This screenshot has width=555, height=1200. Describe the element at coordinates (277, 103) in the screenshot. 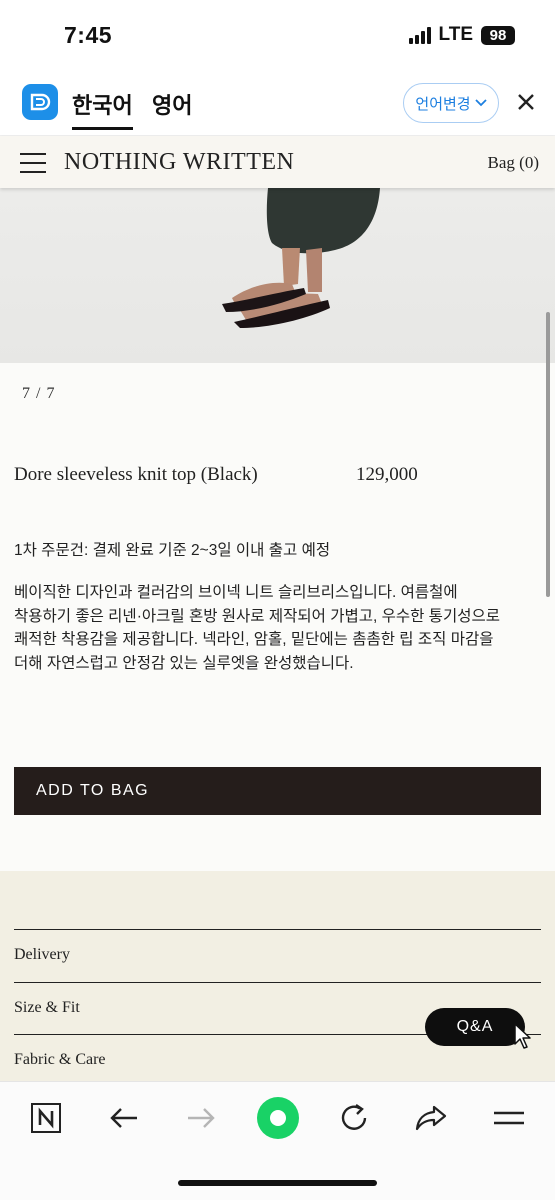

I see `translate-bar: 한국어 영어 언어변경` at that location.